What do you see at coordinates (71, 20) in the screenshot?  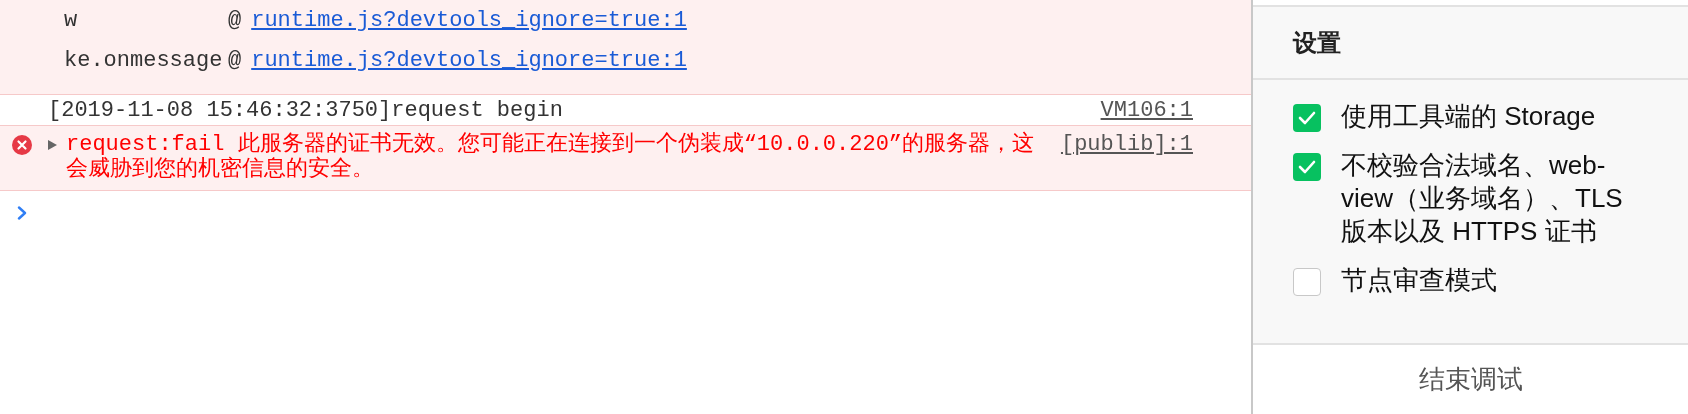 I see `function-name: w` at bounding box center [71, 20].